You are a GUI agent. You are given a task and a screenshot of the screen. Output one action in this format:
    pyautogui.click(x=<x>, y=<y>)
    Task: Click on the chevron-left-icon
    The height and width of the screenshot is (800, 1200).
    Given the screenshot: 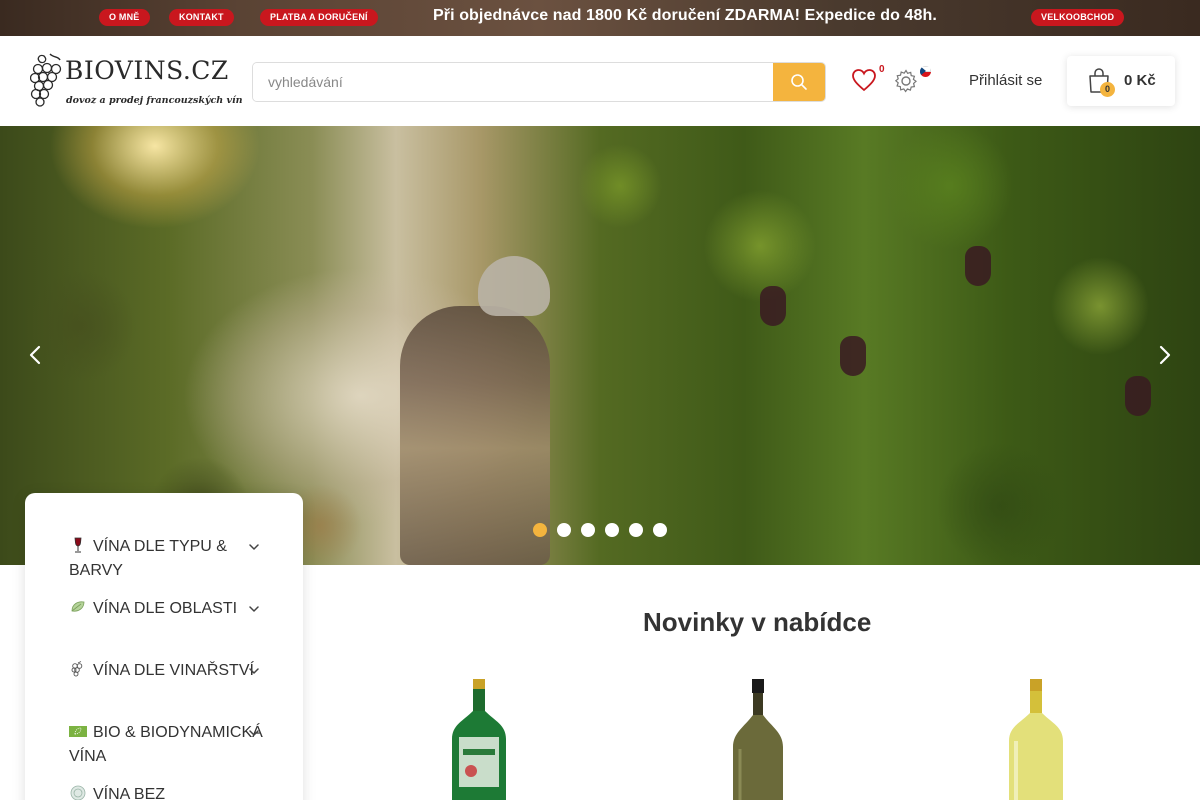 What is the action you would take?
    pyautogui.click(x=35, y=355)
    